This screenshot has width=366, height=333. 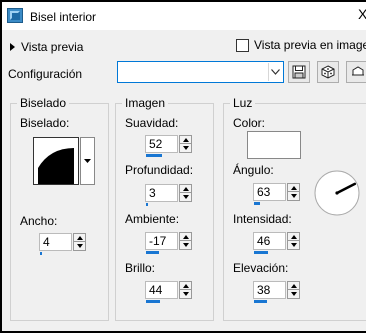 I want to click on reset-button, so click(x=356, y=72).